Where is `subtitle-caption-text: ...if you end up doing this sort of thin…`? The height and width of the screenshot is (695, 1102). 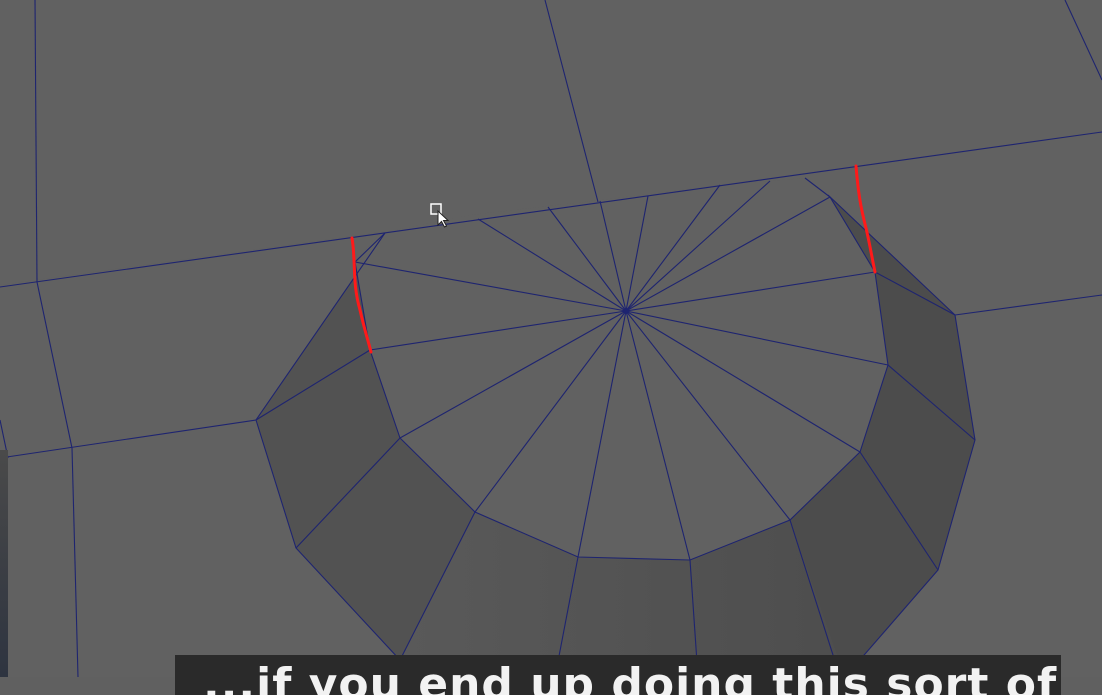
subtitle-caption-text: ...if you end up doing this sort of thin… is located at coordinates (632, 677).